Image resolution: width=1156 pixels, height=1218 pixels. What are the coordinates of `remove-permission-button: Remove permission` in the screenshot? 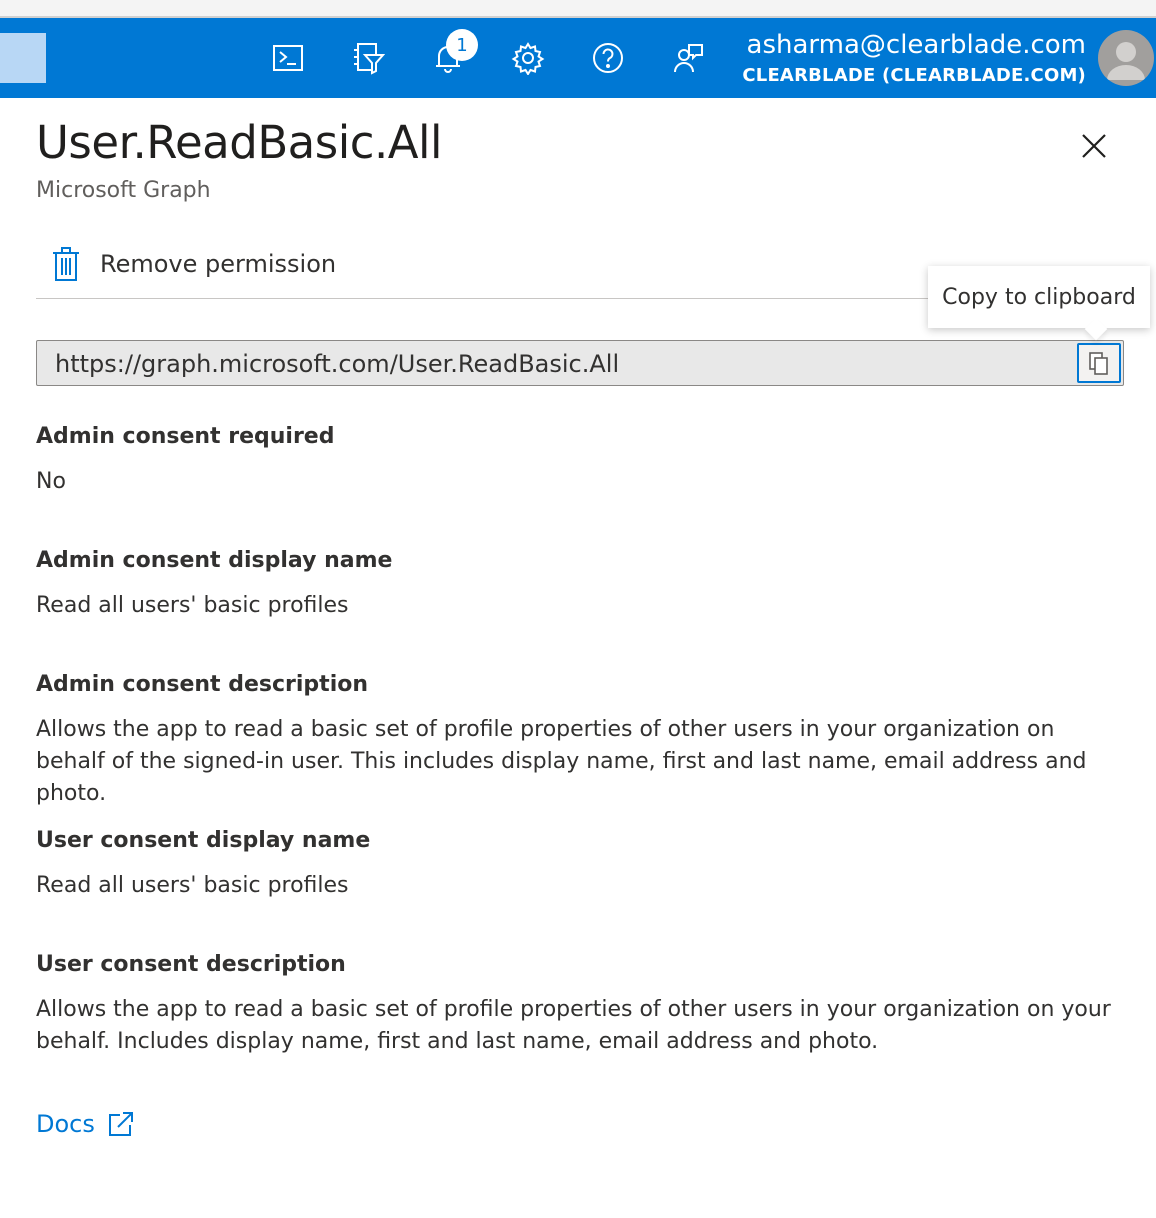 It's located at (194, 264).